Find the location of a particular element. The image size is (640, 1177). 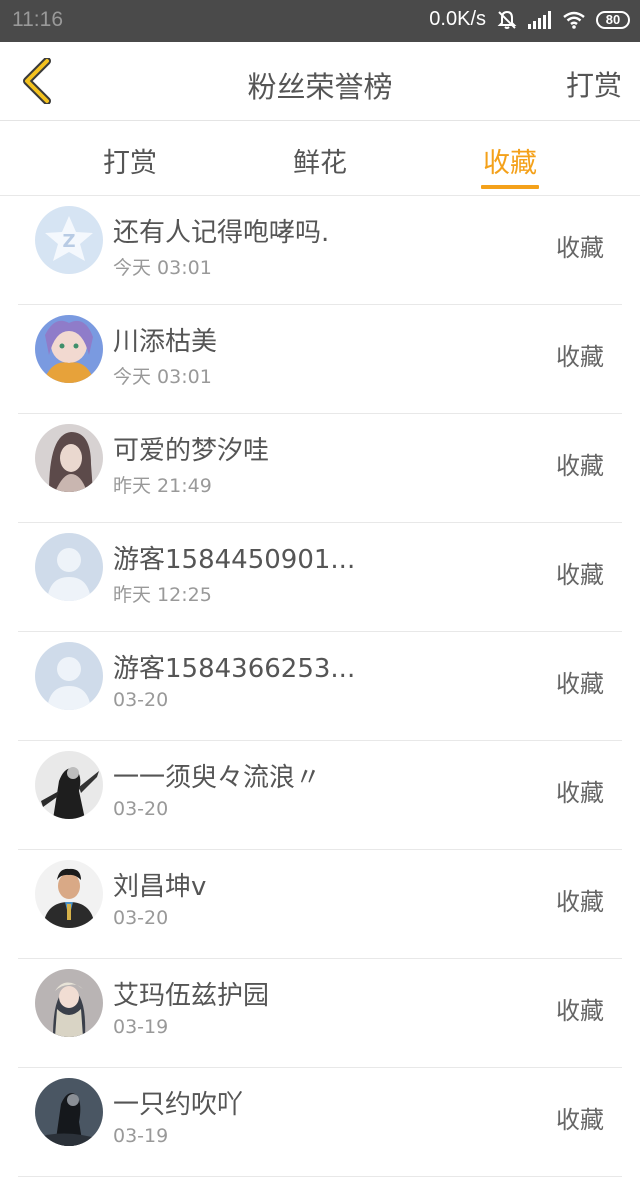

status-time: 11:16 is located at coordinates (37, 19).